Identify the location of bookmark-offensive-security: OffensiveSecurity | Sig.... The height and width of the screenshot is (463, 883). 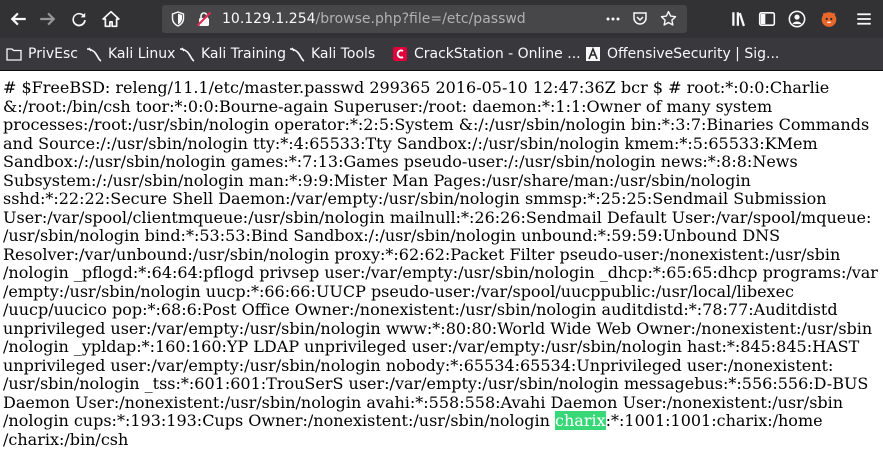
(682, 54).